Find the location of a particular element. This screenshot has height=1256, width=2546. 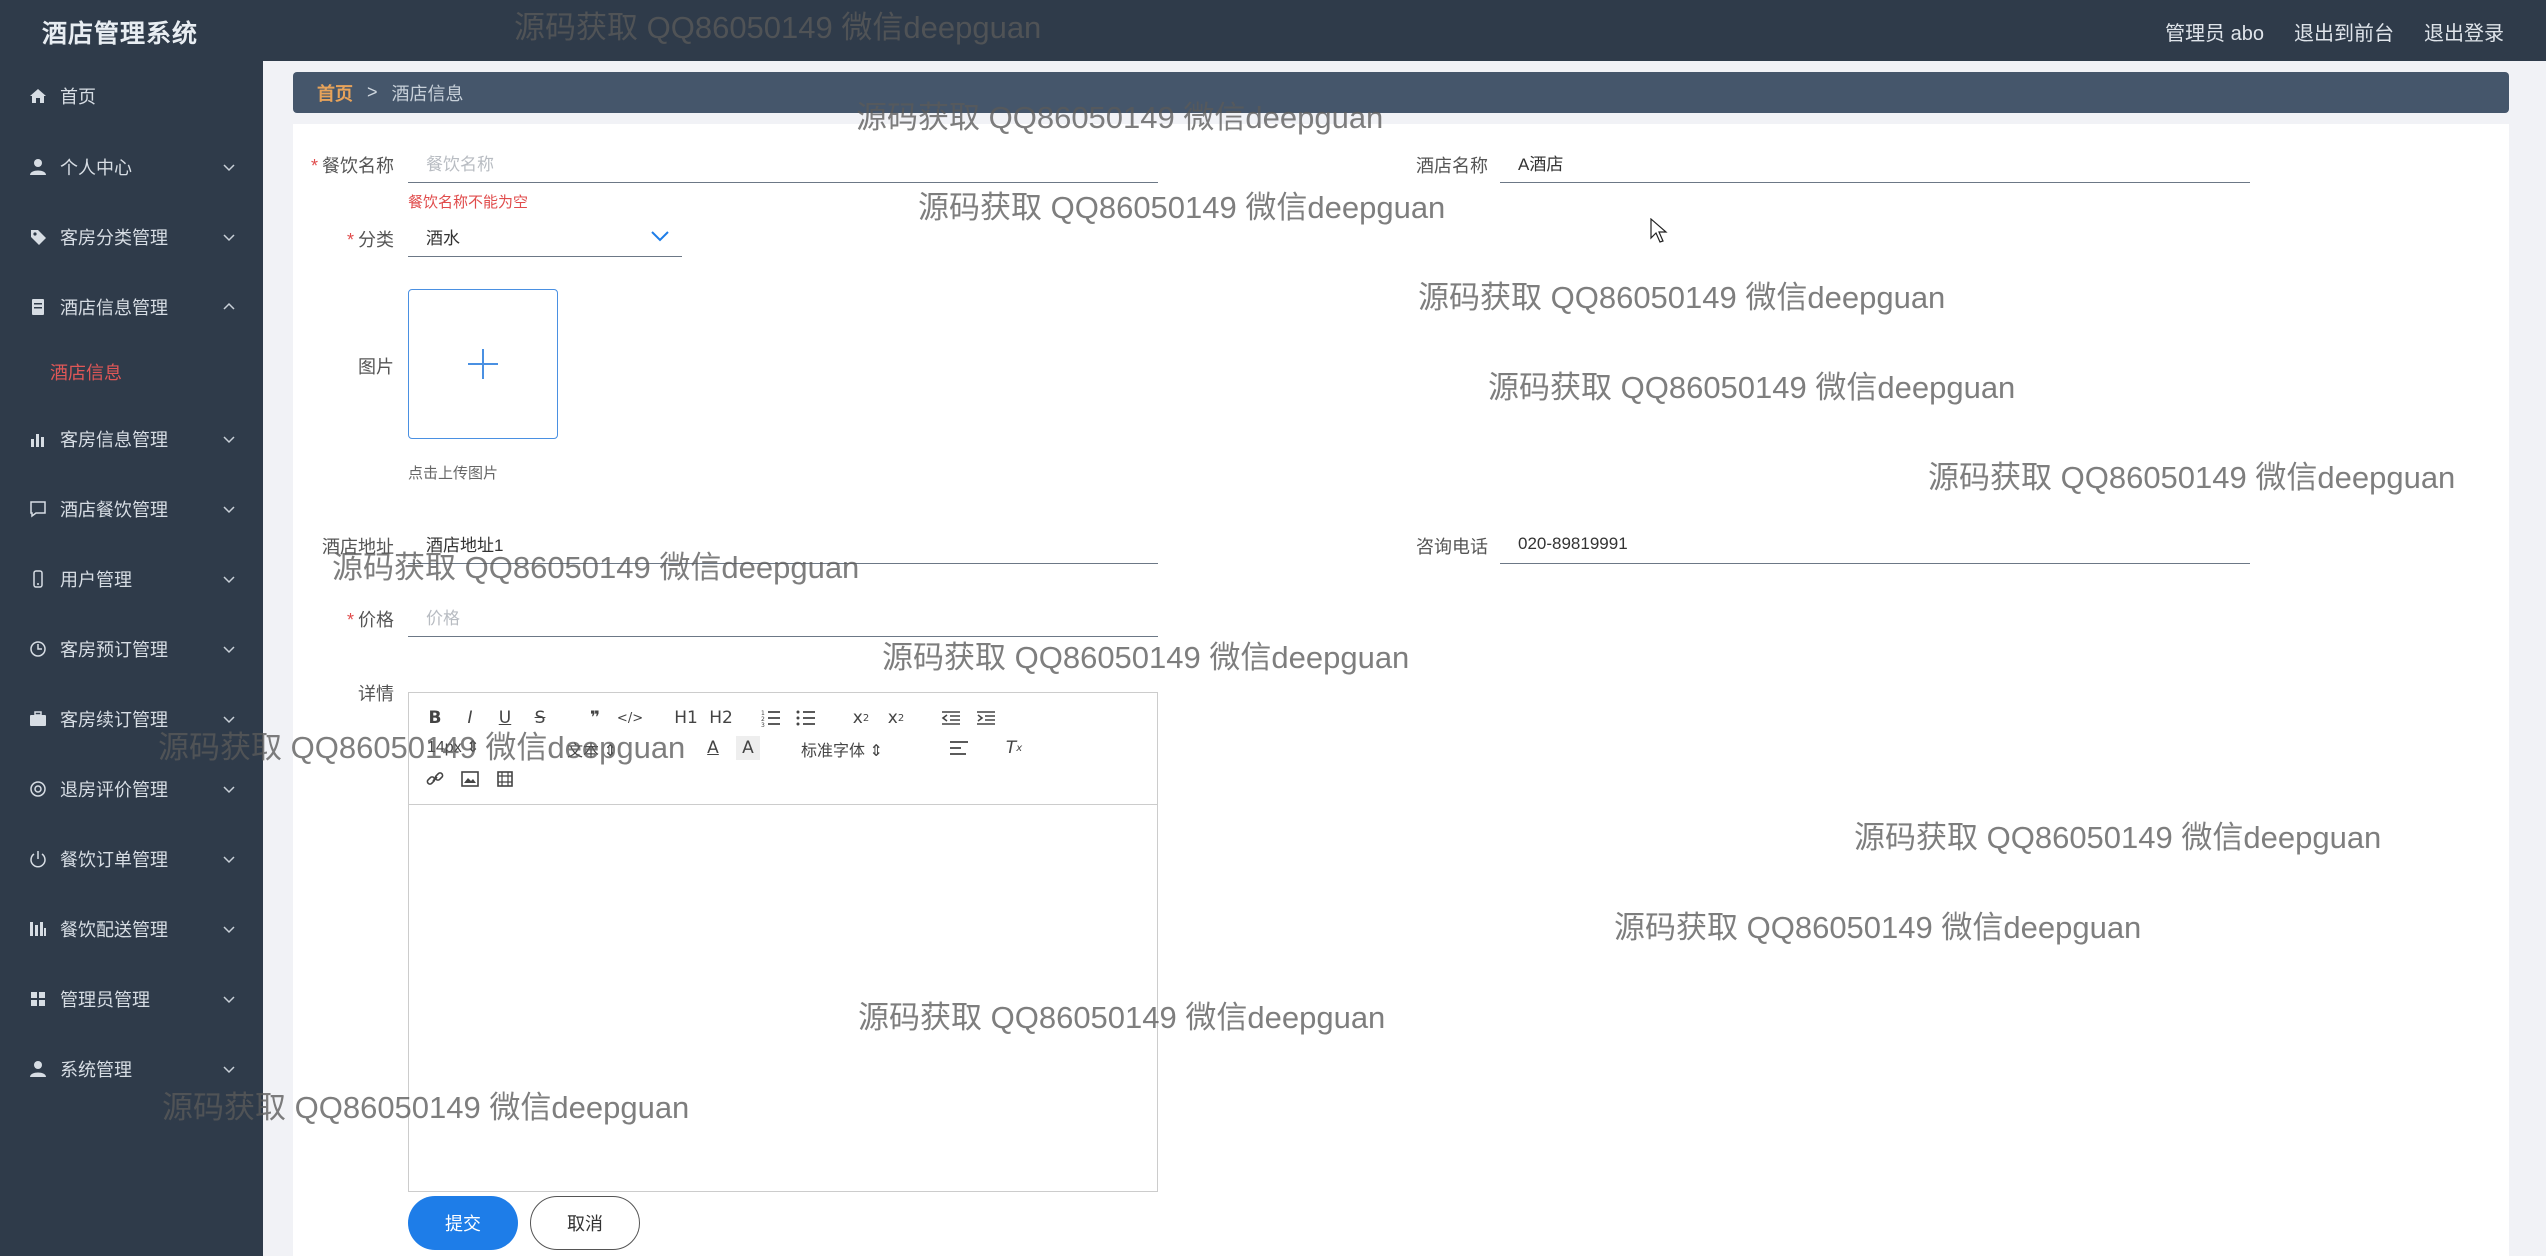

font-color-icon: A is located at coordinates (713, 748).